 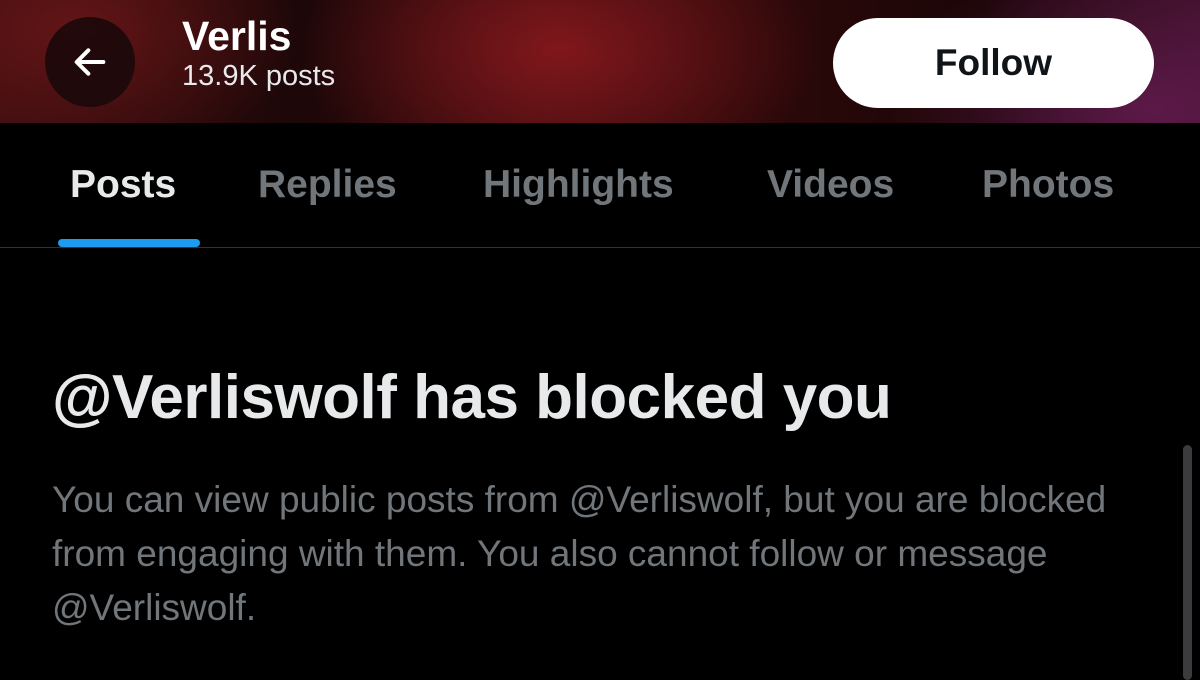 What do you see at coordinates (129, 243) in the screenshot?
I see `active-tab-indicator` at bounding box center [129, 243].